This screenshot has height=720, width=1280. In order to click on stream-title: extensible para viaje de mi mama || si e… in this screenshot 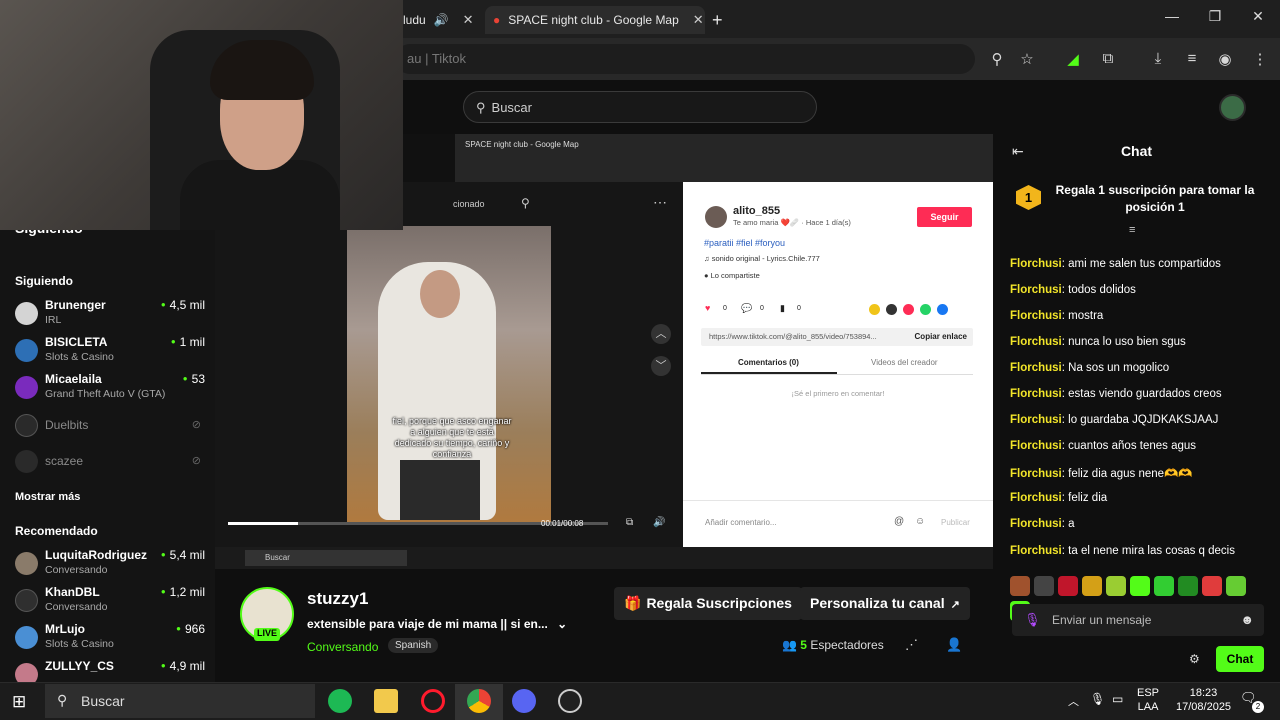, I will do `click(437, 624)`.